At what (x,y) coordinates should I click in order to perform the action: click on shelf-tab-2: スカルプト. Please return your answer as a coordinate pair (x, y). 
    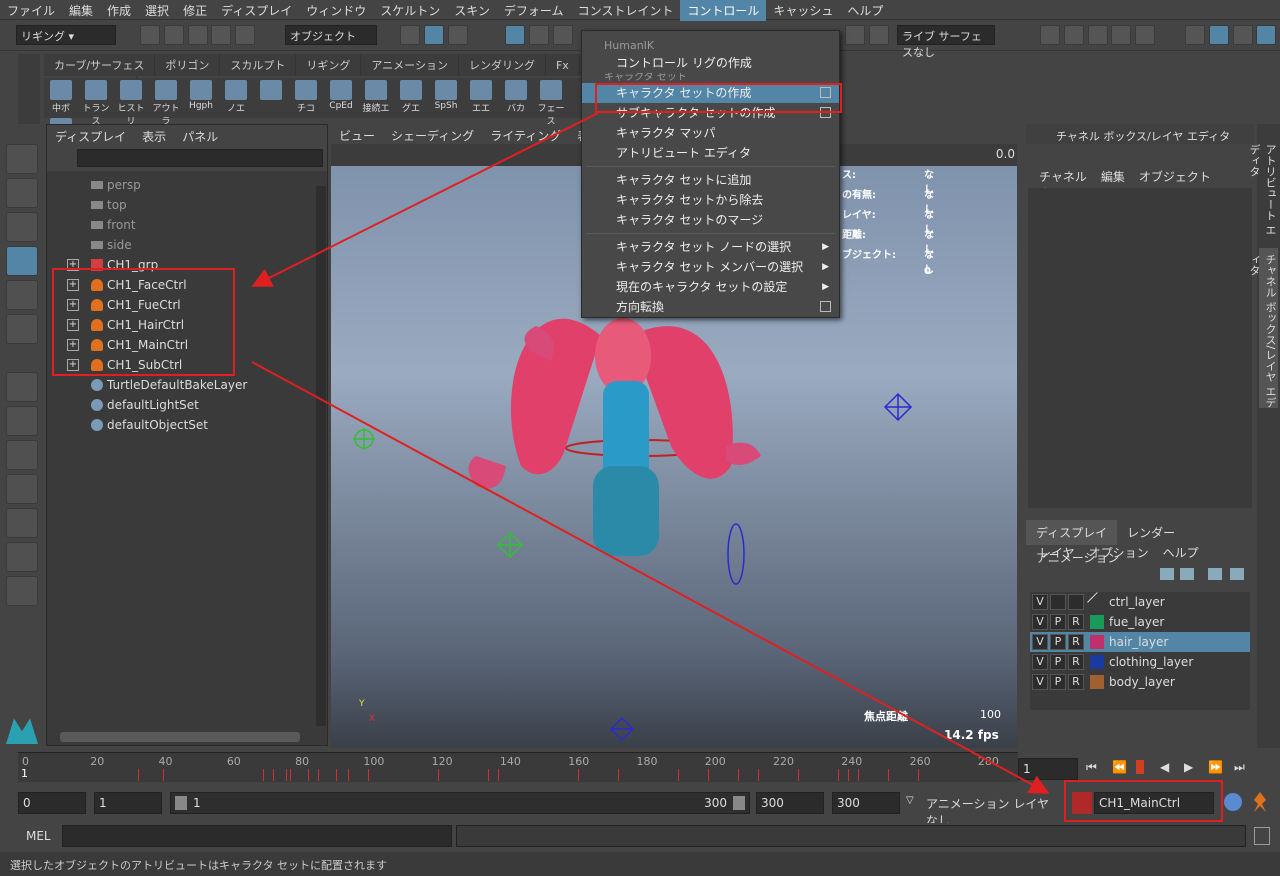
    Looking at the image, I should click on (258, 65).